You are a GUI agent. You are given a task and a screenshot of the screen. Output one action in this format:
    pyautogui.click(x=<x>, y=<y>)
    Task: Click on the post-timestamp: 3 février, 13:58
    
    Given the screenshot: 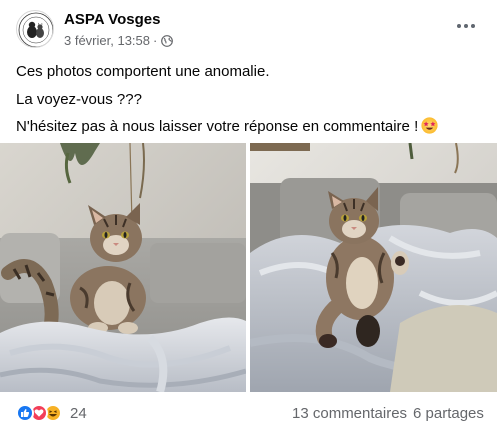 What is the action you would take?
    pyautogui.click(x=107, y=40)
    